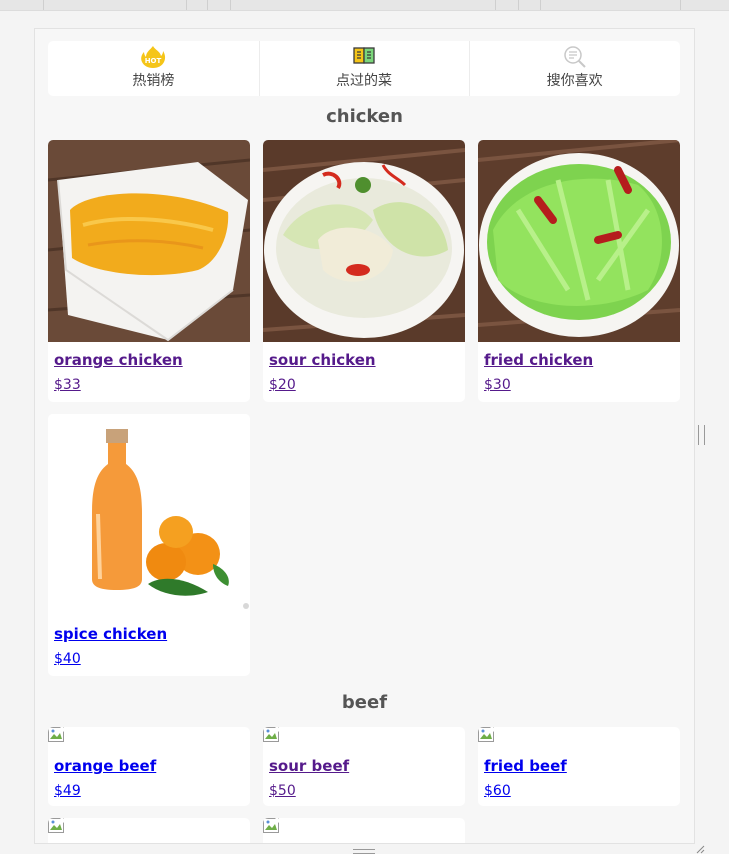 Image resolution: width=729 pixels, height=854 pixels. I want to click on hot-fire-icon: HOT, so click(153, 56).